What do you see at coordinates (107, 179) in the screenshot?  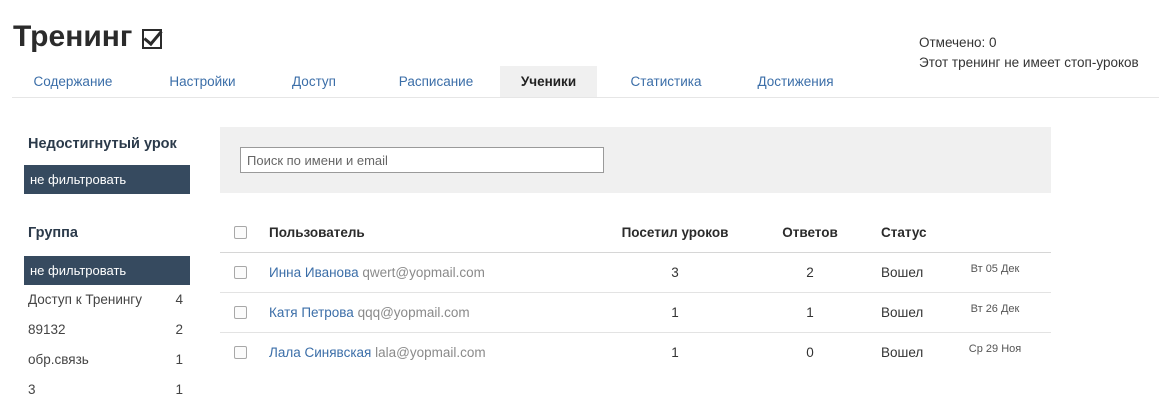 I see `lesson-filter-no-filter: не фильтровать` at bounding box center [107, 179].